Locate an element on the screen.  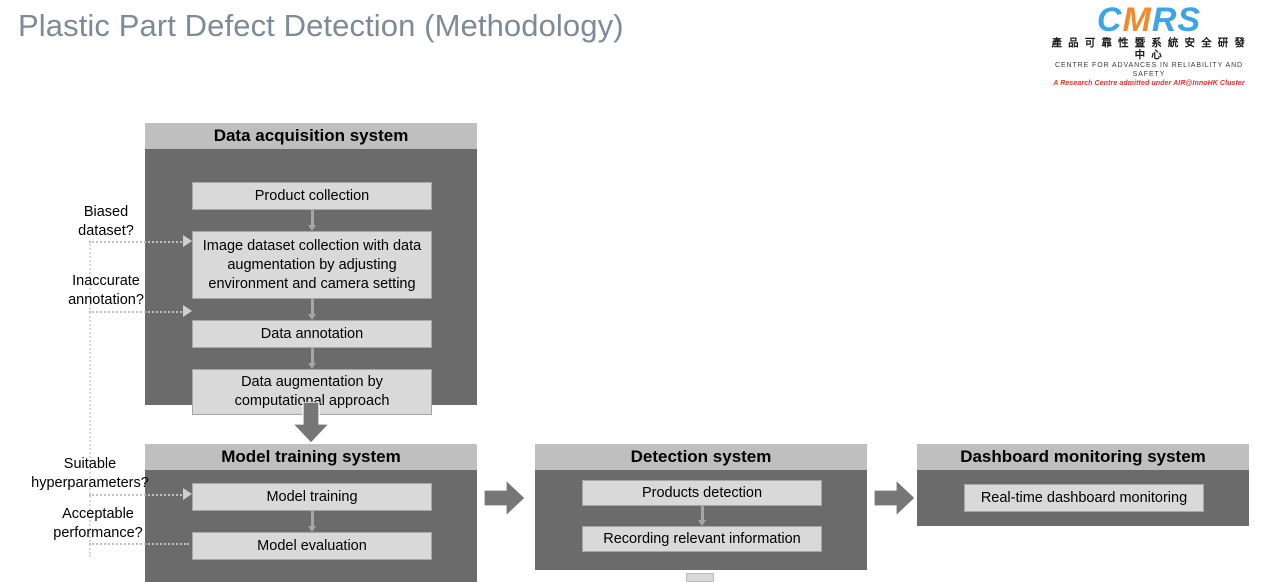
feedback-arrowhead-inaccurate-annotation is located at coordinates (187, 311).